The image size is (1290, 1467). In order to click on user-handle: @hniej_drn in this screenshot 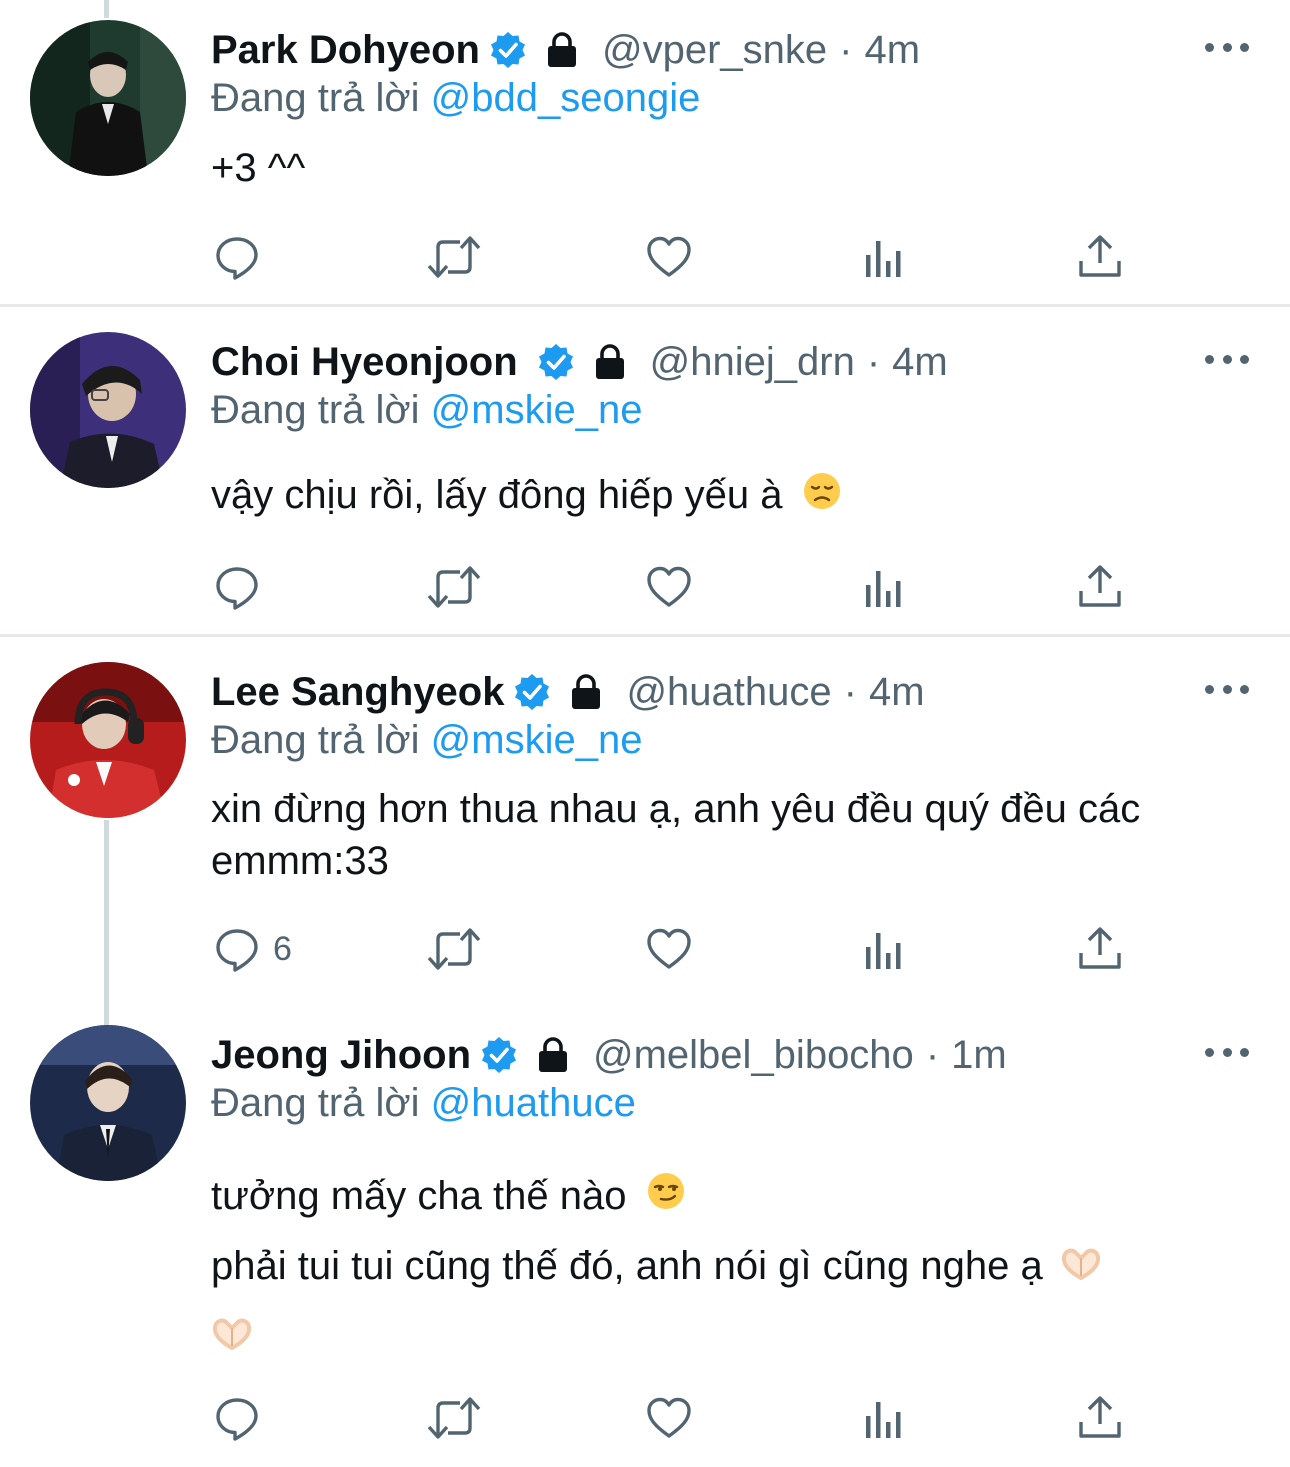, I will do `click(752, 362)`.